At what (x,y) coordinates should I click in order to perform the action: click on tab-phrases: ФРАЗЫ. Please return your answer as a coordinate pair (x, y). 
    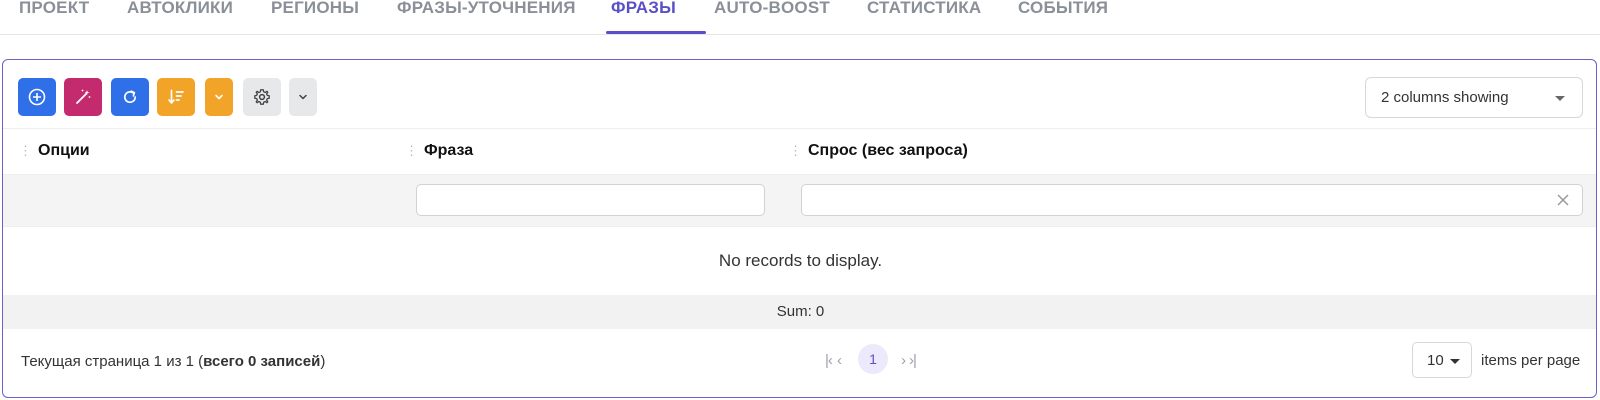
    Looking at the image, I should click on (643, 17).